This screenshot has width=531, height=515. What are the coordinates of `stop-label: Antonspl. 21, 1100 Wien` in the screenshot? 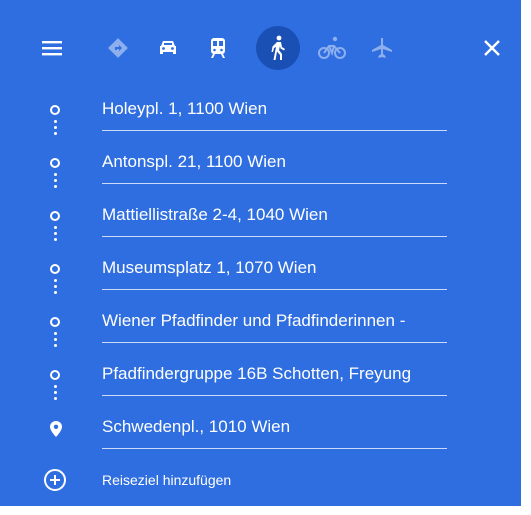 It's located at (194, 161).